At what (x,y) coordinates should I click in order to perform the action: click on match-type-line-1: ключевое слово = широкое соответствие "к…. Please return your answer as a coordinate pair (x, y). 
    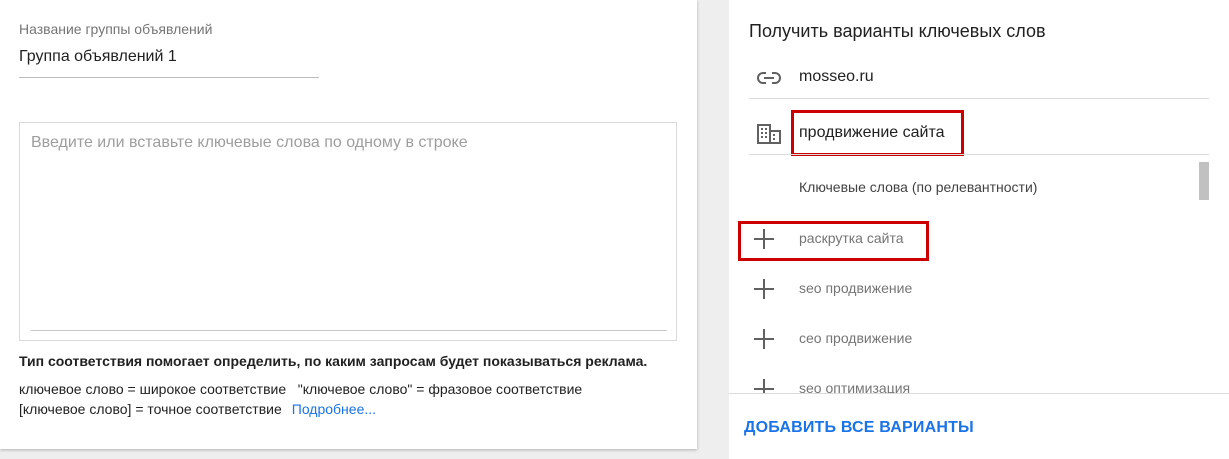
    Looking at the image, I should click on (301, 389).